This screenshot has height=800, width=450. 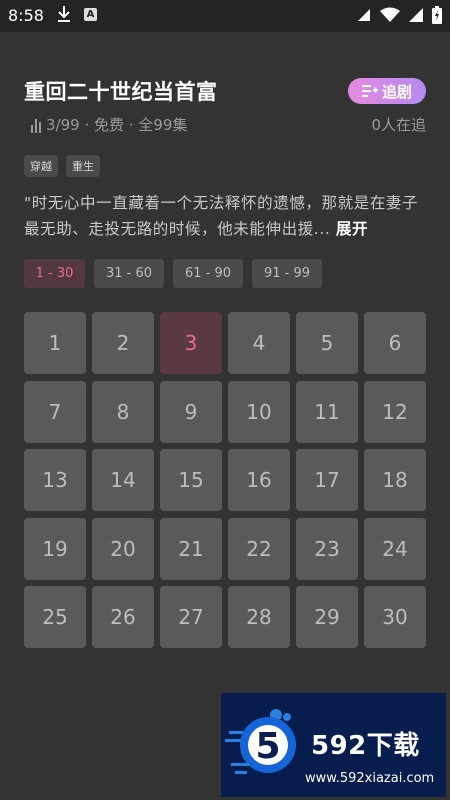 What do you see at coordinates (117, 125) in the screenshot?
I see `meta-text: 3/99 · 免费 · 全99集` at bounding box center [117, 125].